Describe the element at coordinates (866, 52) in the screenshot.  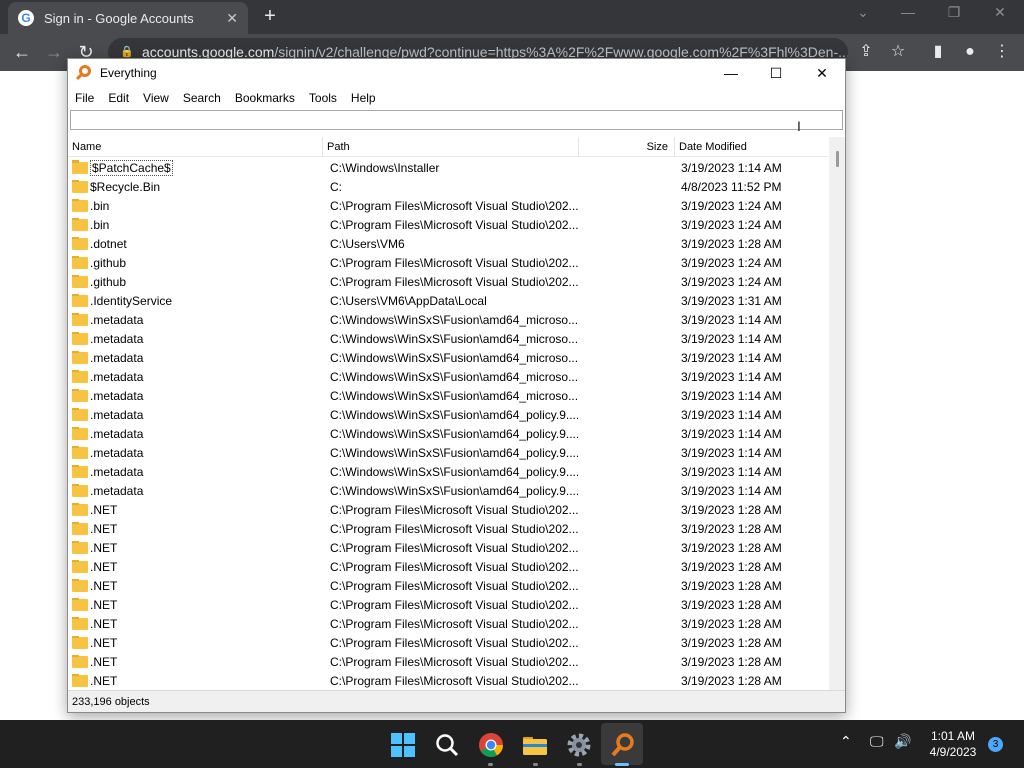
I see `share-icon: ⇪` at that location.